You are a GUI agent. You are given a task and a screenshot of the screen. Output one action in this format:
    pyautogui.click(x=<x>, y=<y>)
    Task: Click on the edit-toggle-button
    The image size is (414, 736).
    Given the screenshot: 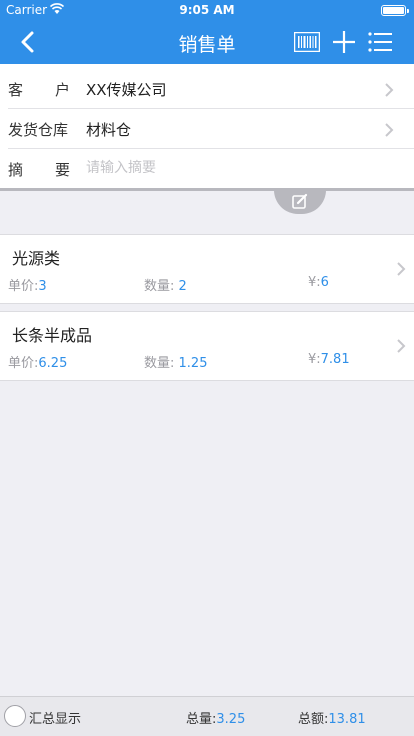 What is the action you would take?
    pyautogui.click(x=300, y=202)
    